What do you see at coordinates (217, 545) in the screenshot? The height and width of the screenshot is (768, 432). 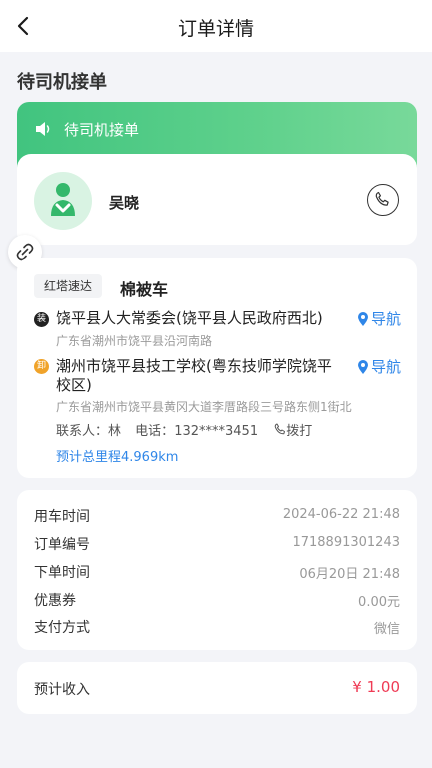 I see `order-number-row: 订单编号 1718891301243` at bounding box center [217, 545].